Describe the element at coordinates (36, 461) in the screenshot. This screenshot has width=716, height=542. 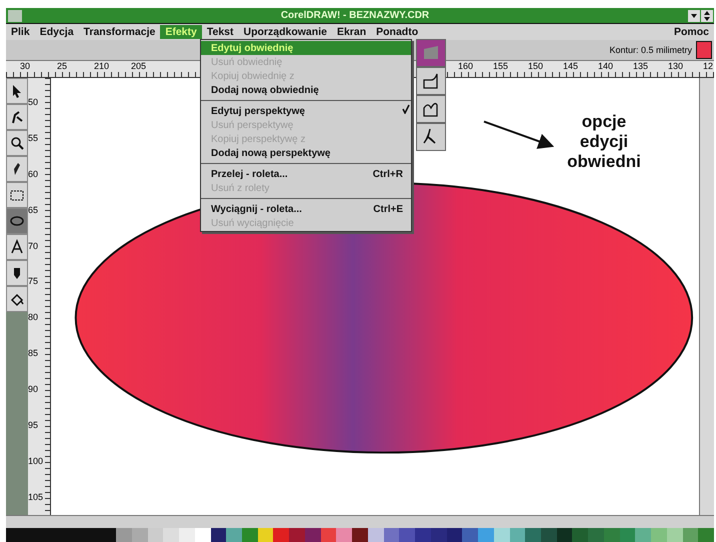
I see `ruler-label: 100` at that location.